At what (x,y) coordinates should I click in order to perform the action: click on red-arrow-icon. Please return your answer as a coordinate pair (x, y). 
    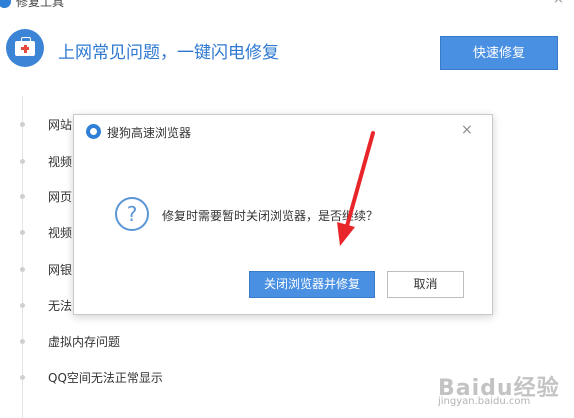
    Looking at the image, I should click on (356, 188).